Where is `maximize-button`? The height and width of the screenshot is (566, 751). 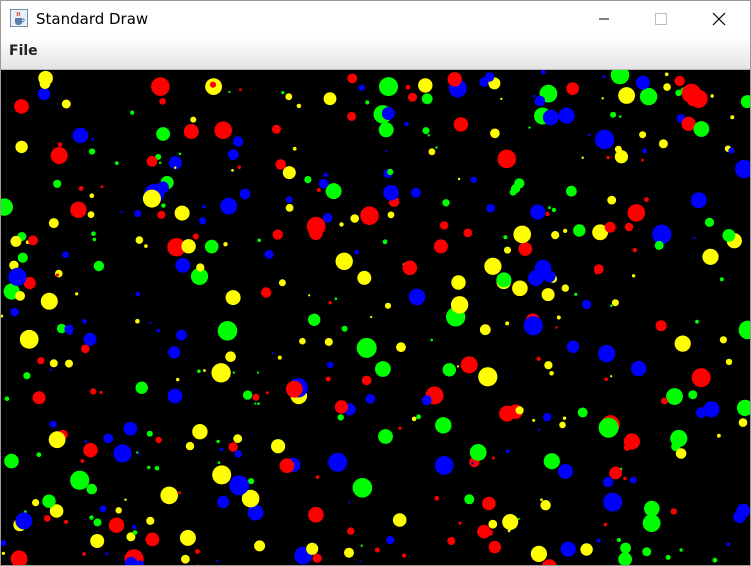
maximize-button is located at coordinates (661, 19).